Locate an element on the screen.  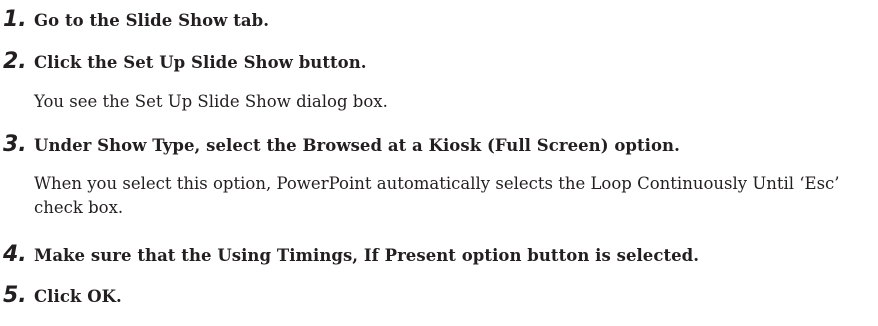
step-2: 2. Click the Set Up Slide Show button. is located at coordinates (183, 62).